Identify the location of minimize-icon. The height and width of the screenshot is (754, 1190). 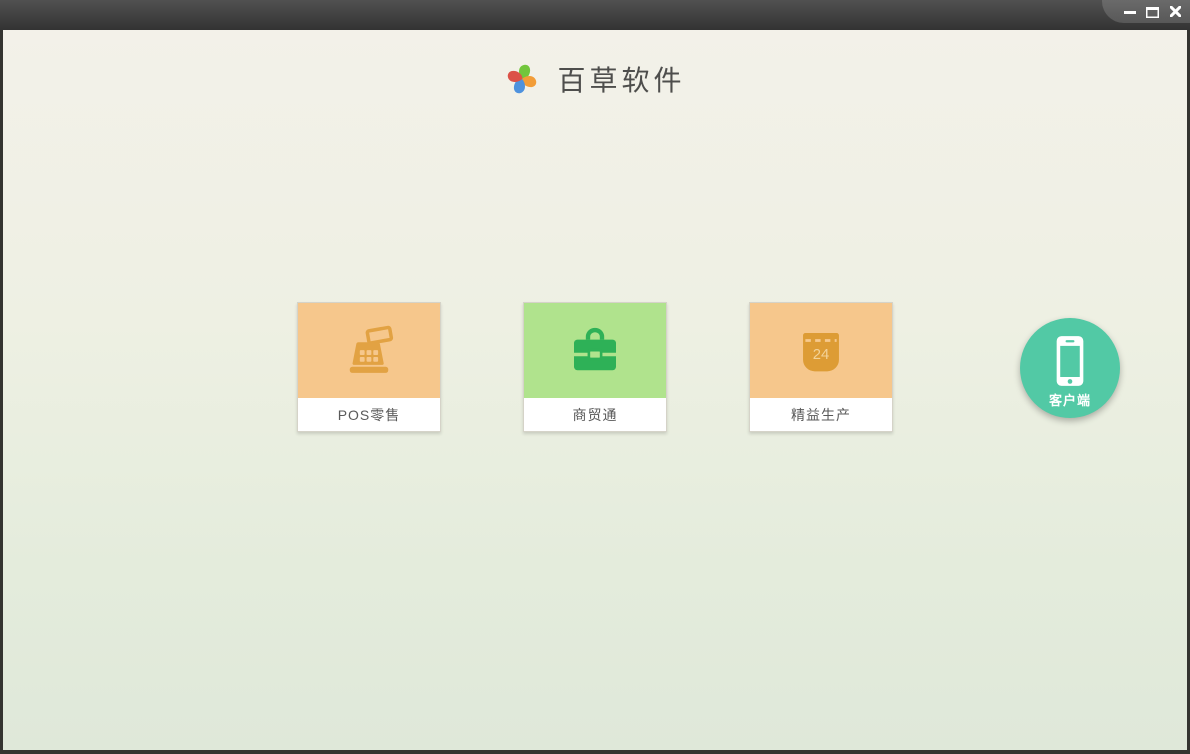
(1129, 12).